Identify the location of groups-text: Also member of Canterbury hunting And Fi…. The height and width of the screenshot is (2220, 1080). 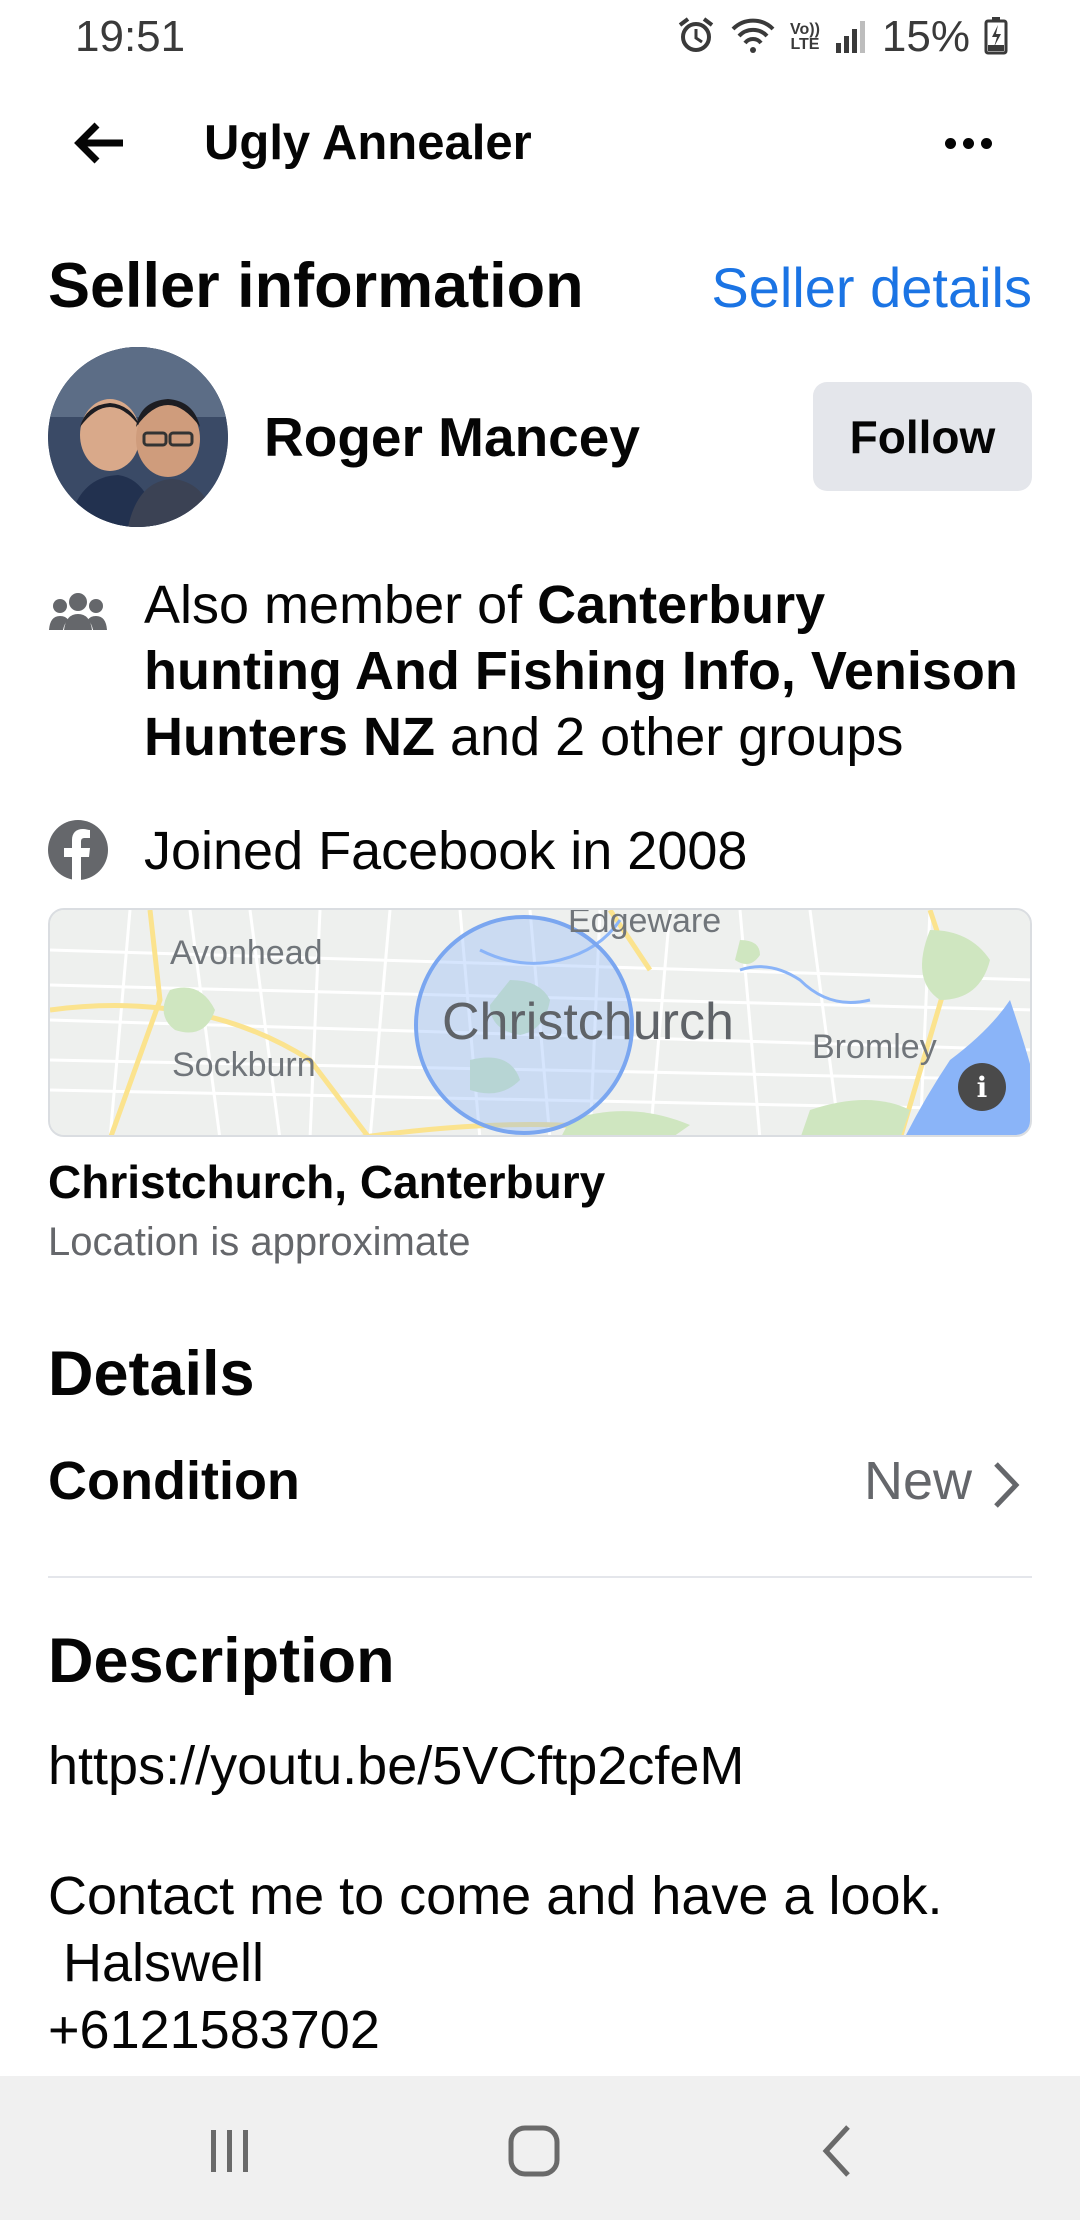
(591, 671).